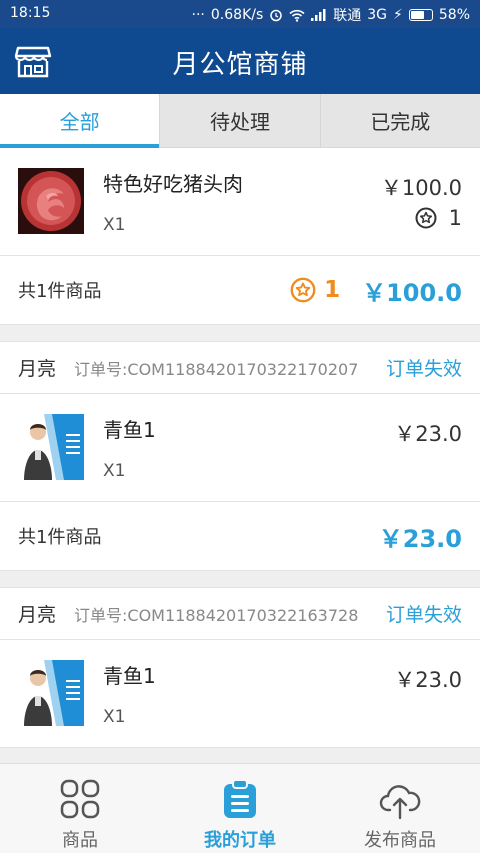 The image size is (480, 853). What do you see at coordinates (318, 15) in the screenshot?
I see `signal-icon` at bounding box center [318, 15].